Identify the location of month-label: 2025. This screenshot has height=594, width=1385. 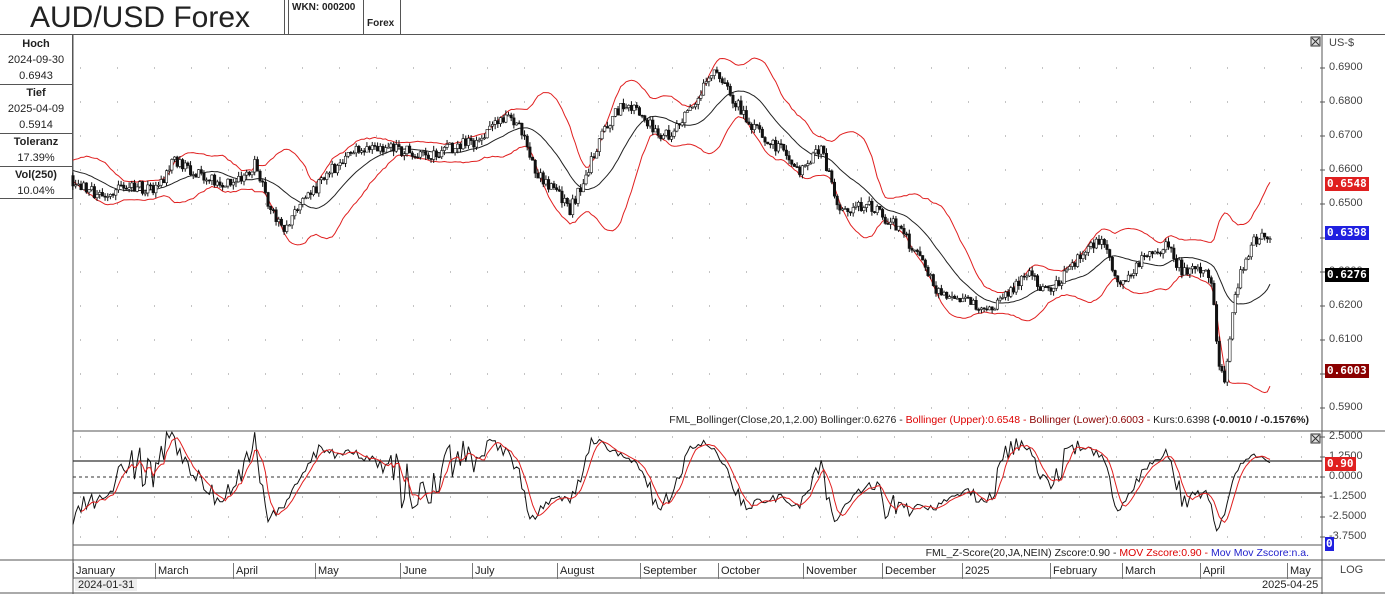
(975, 571).